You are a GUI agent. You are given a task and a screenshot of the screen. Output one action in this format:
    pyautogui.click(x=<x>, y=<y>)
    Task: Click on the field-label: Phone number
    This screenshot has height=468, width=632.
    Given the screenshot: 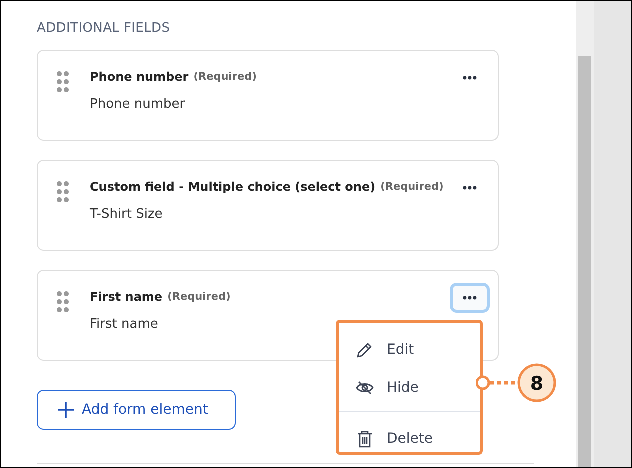 What is the action you would take?
    pyautogui.click(x=139, y=77)
    